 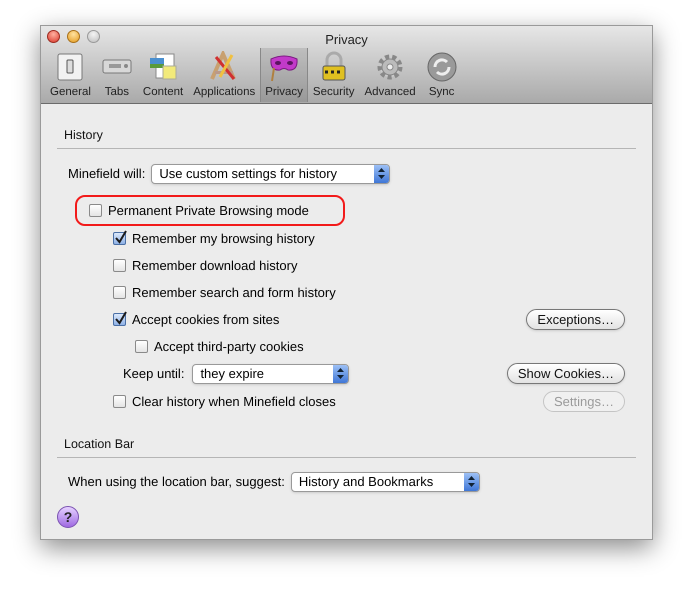 I want to click on sync-icon, so click(x=442, y=67).